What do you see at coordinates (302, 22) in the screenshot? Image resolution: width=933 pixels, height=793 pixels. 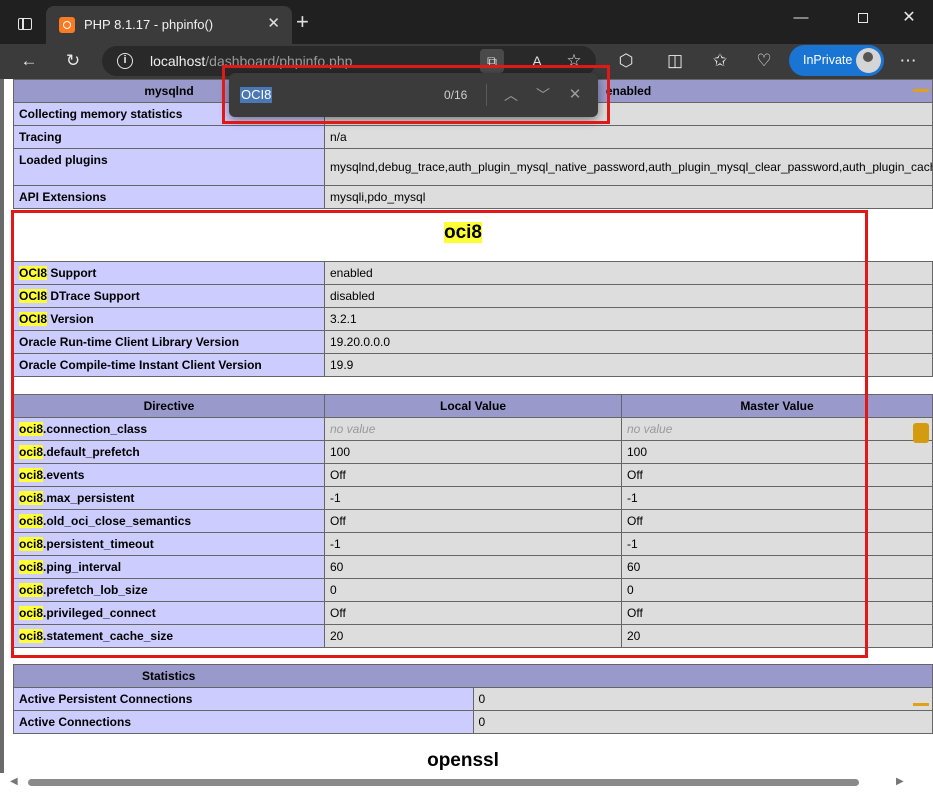 I see `new-tab-icon: +` at bounding box center [302, 22].